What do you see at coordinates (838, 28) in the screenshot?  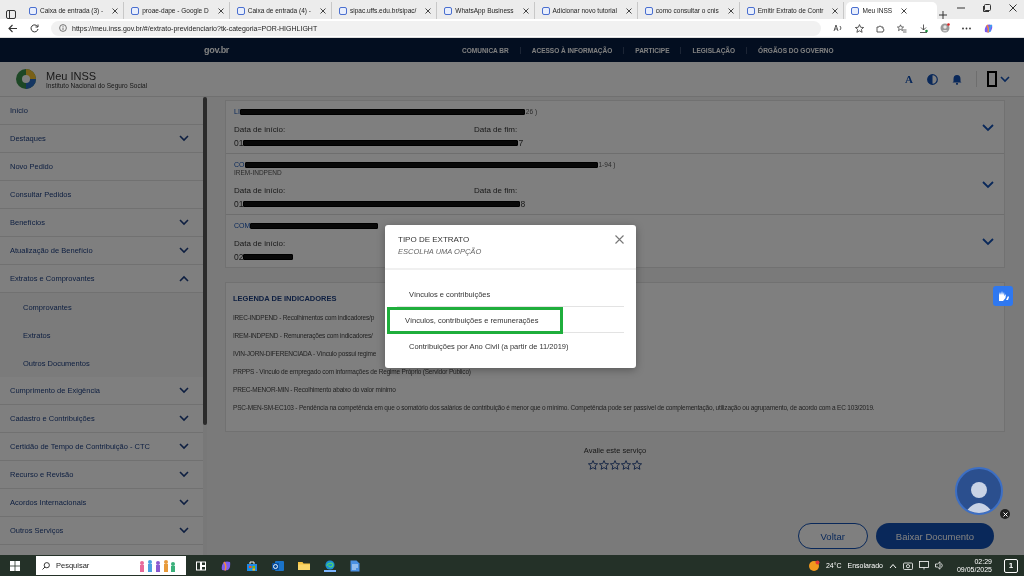 I see `read-aloud-icon` at bounding box center [838, 28].